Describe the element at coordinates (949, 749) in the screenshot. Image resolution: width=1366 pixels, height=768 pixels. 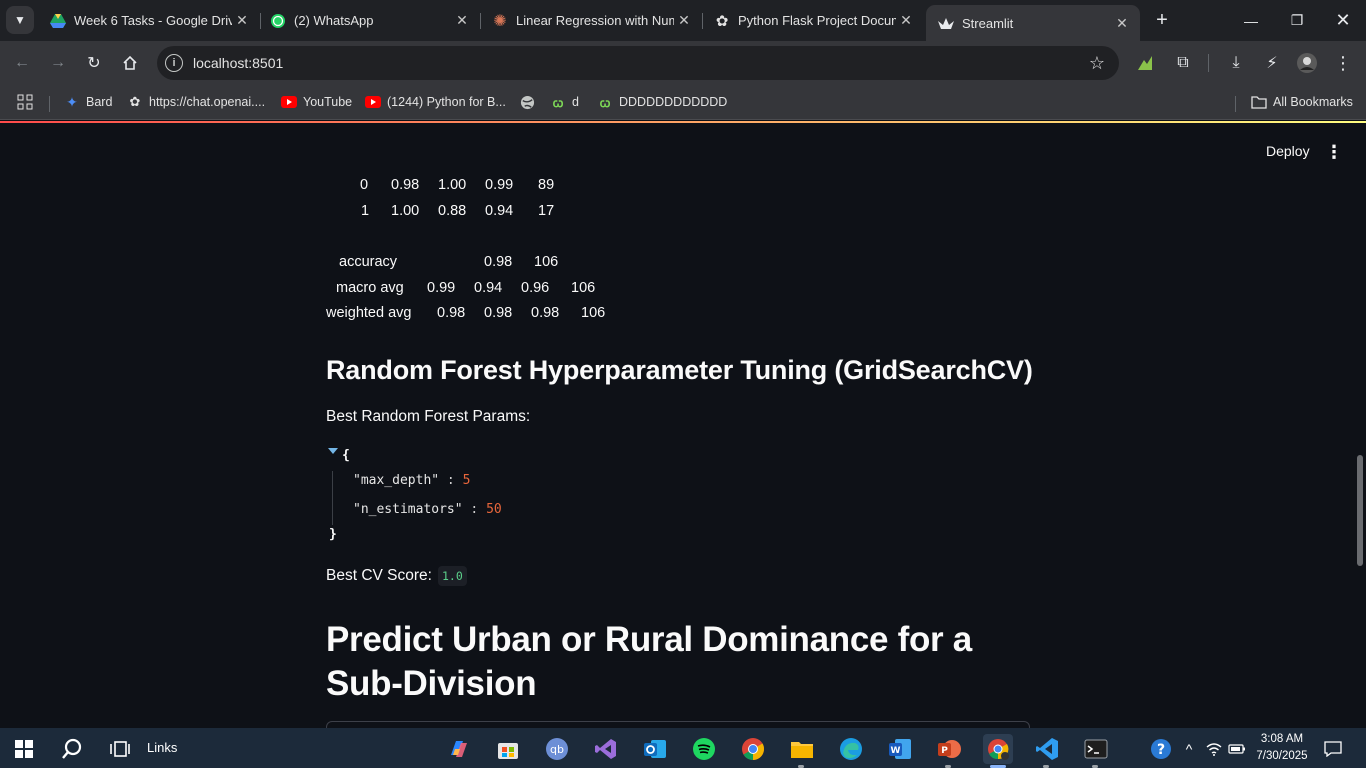
I see `powerpoint-icon: P` at that location.